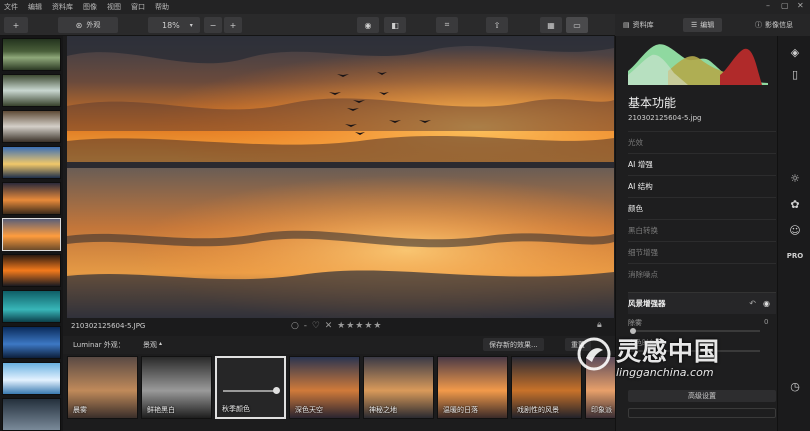 This screenshot has width=810, height=431. I want to click on tool-ai-structure: AI 结构, so click(702, 186).